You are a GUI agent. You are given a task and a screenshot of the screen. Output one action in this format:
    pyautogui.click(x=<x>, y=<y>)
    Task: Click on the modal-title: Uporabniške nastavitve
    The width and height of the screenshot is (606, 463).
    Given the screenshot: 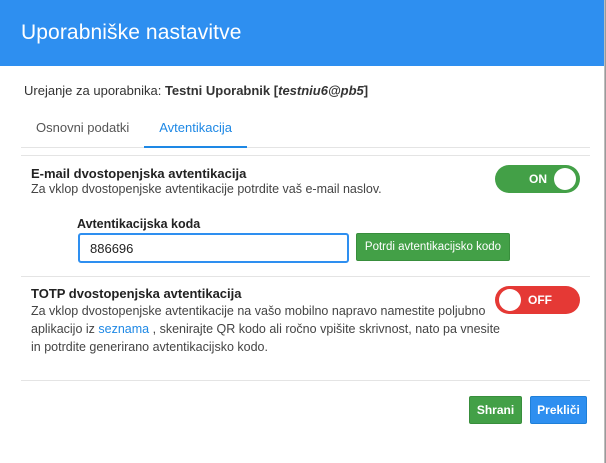 What is the action you would take?
    pyautogui.click(x=131, y=32)
    